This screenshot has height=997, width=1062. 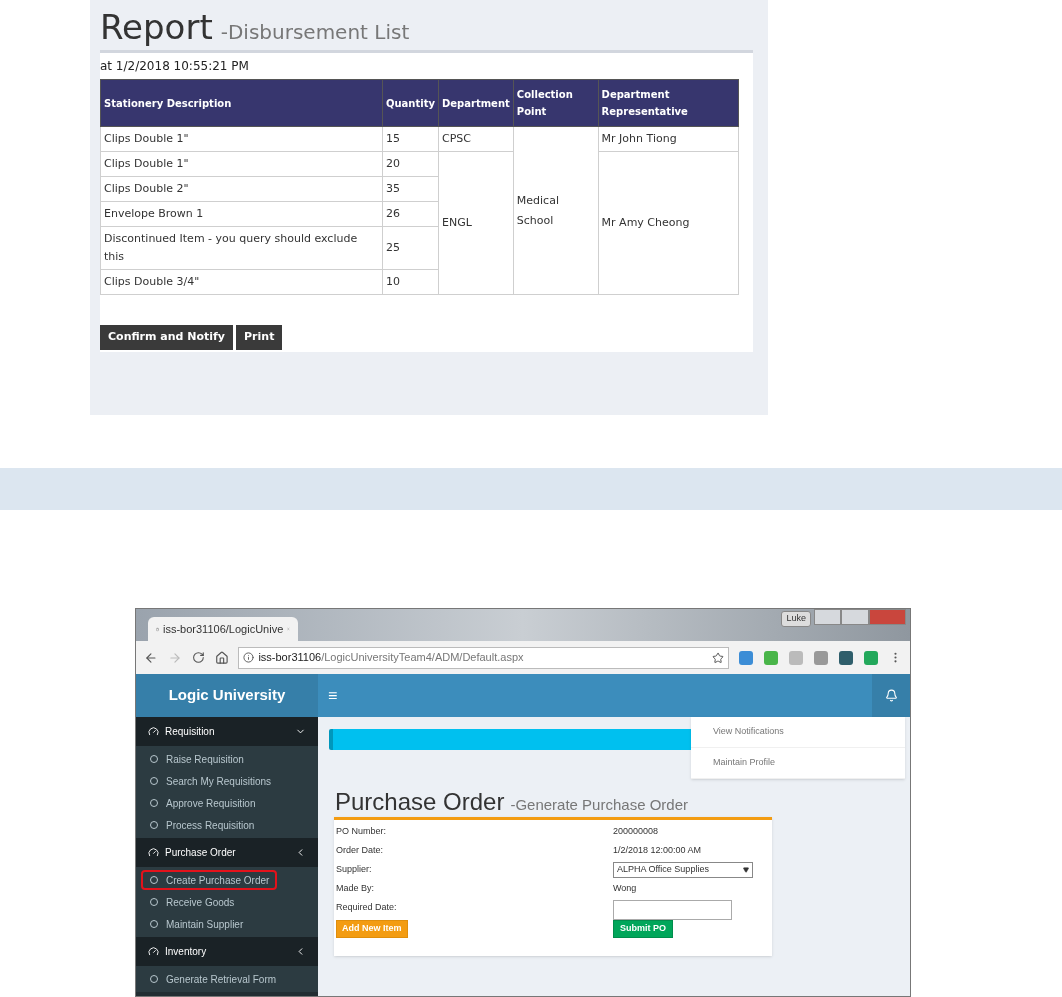 I want to click on address-bar: iss-bor31106/LogicUniversityTeam4/ADM/Default.aspx, so click(x=483, y=657).